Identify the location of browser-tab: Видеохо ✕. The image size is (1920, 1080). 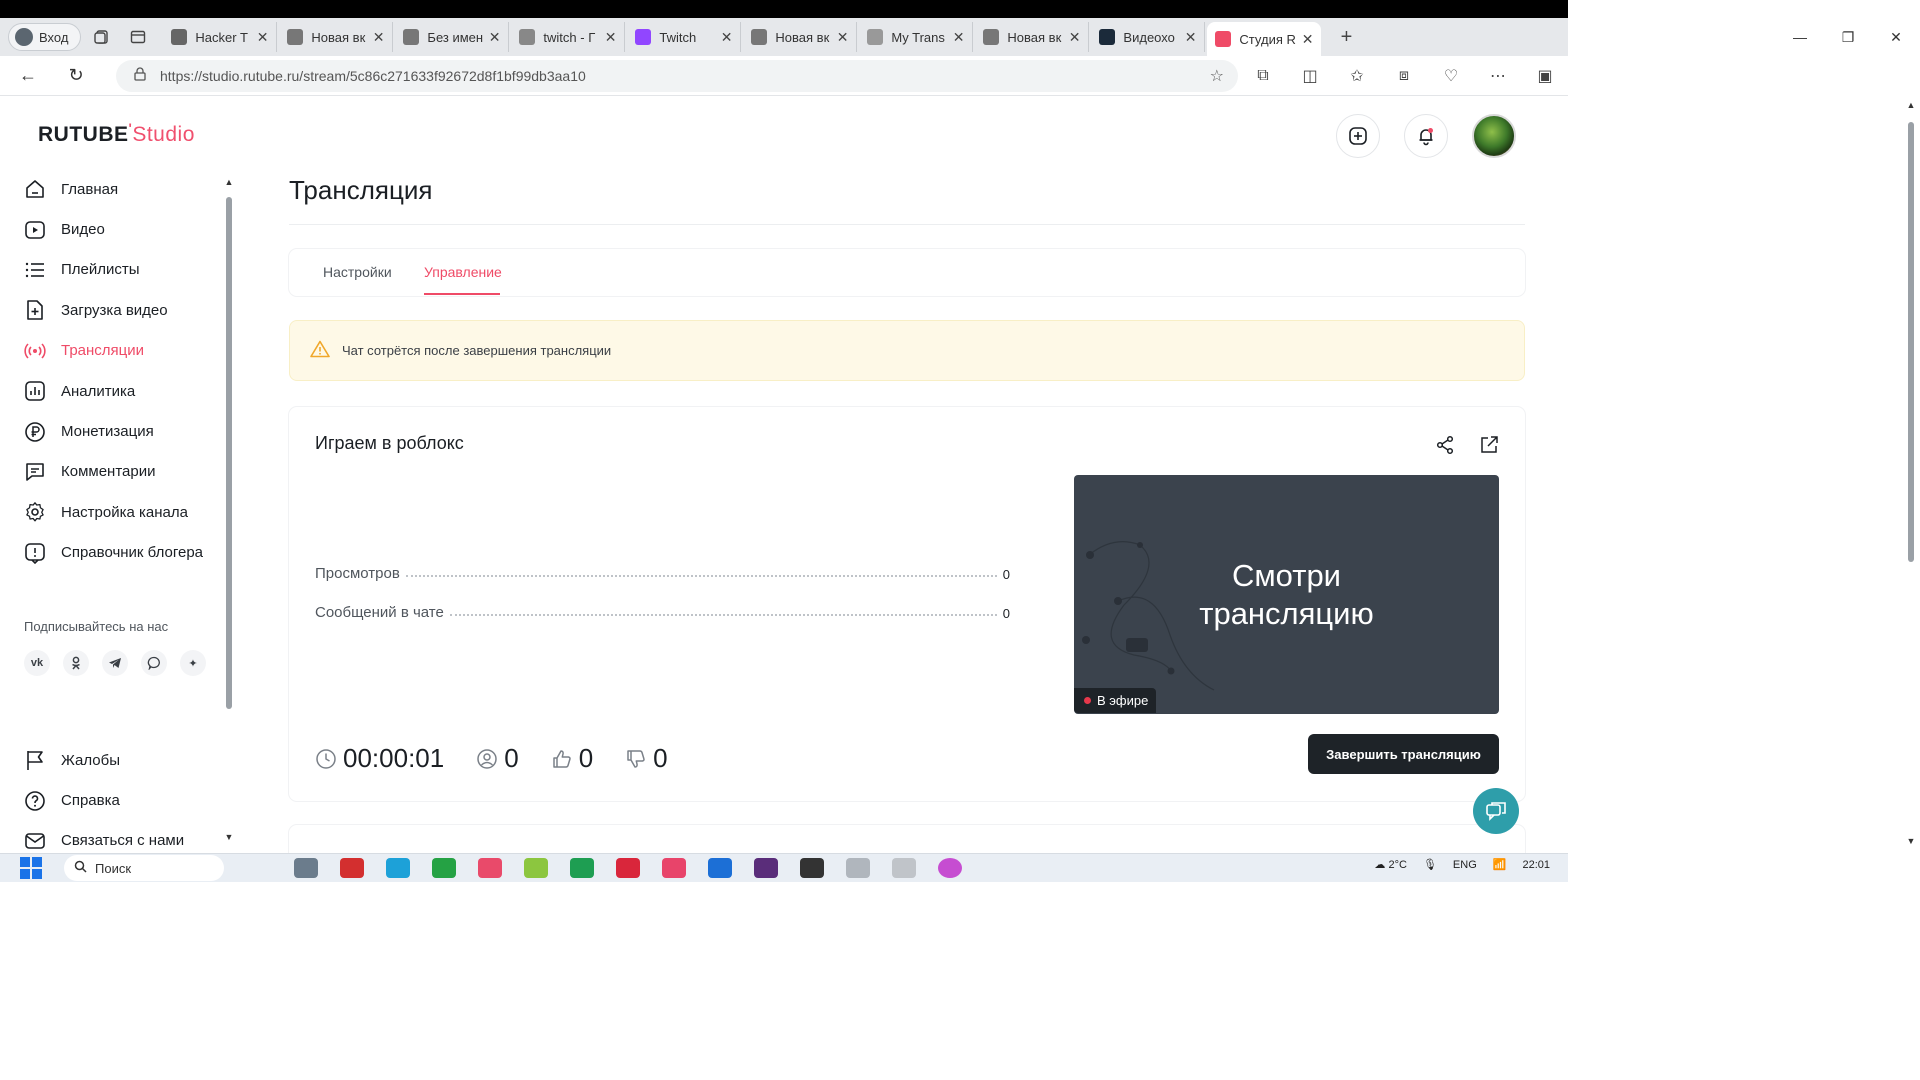
(1148, 37).